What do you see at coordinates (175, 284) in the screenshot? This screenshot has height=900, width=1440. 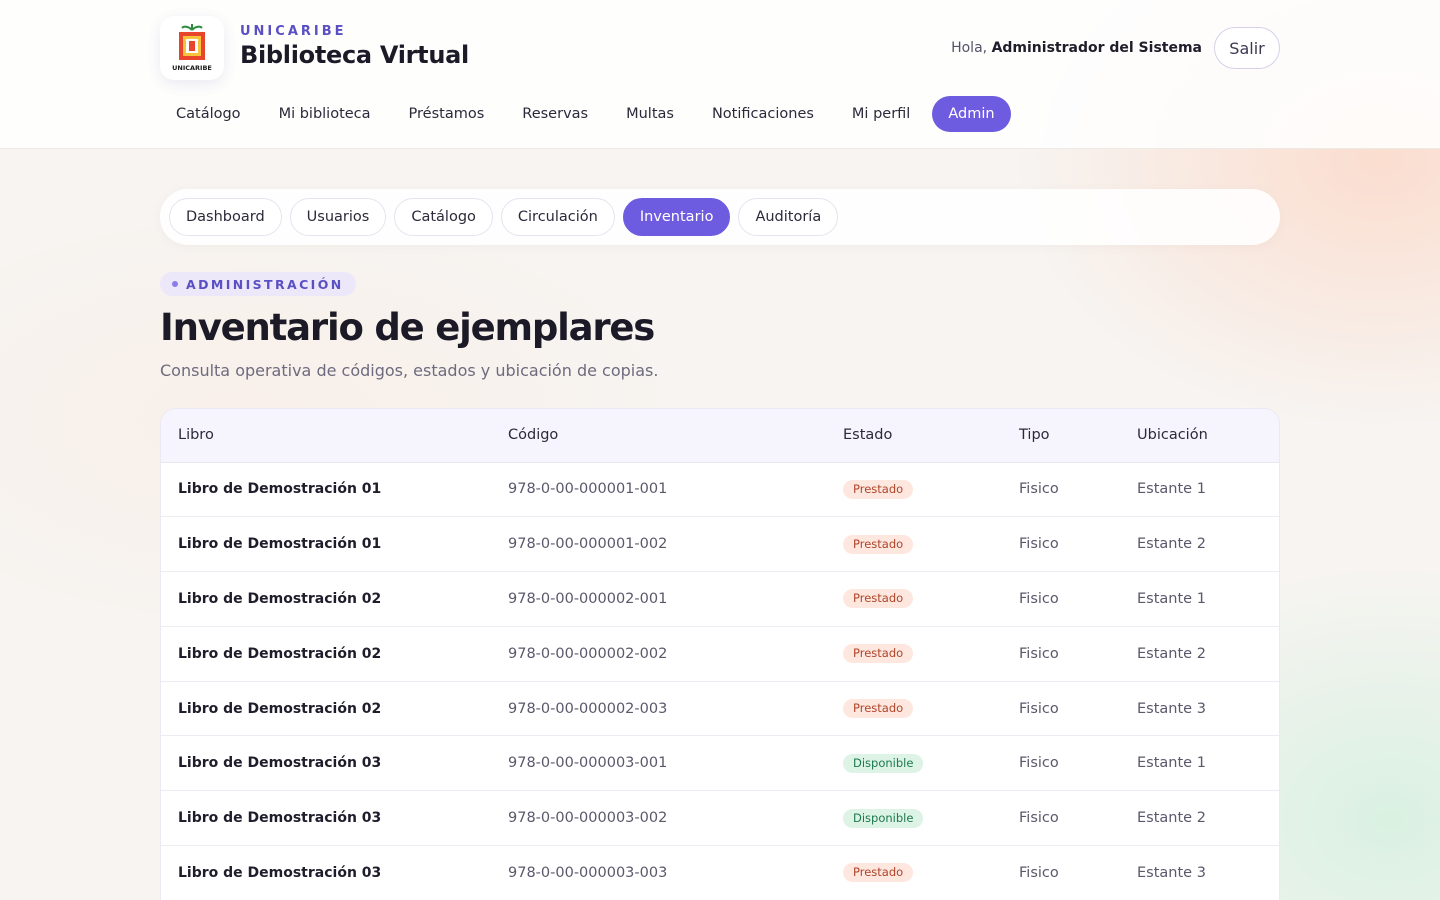 I see `dot-icon` at bounding box center [175, 284].